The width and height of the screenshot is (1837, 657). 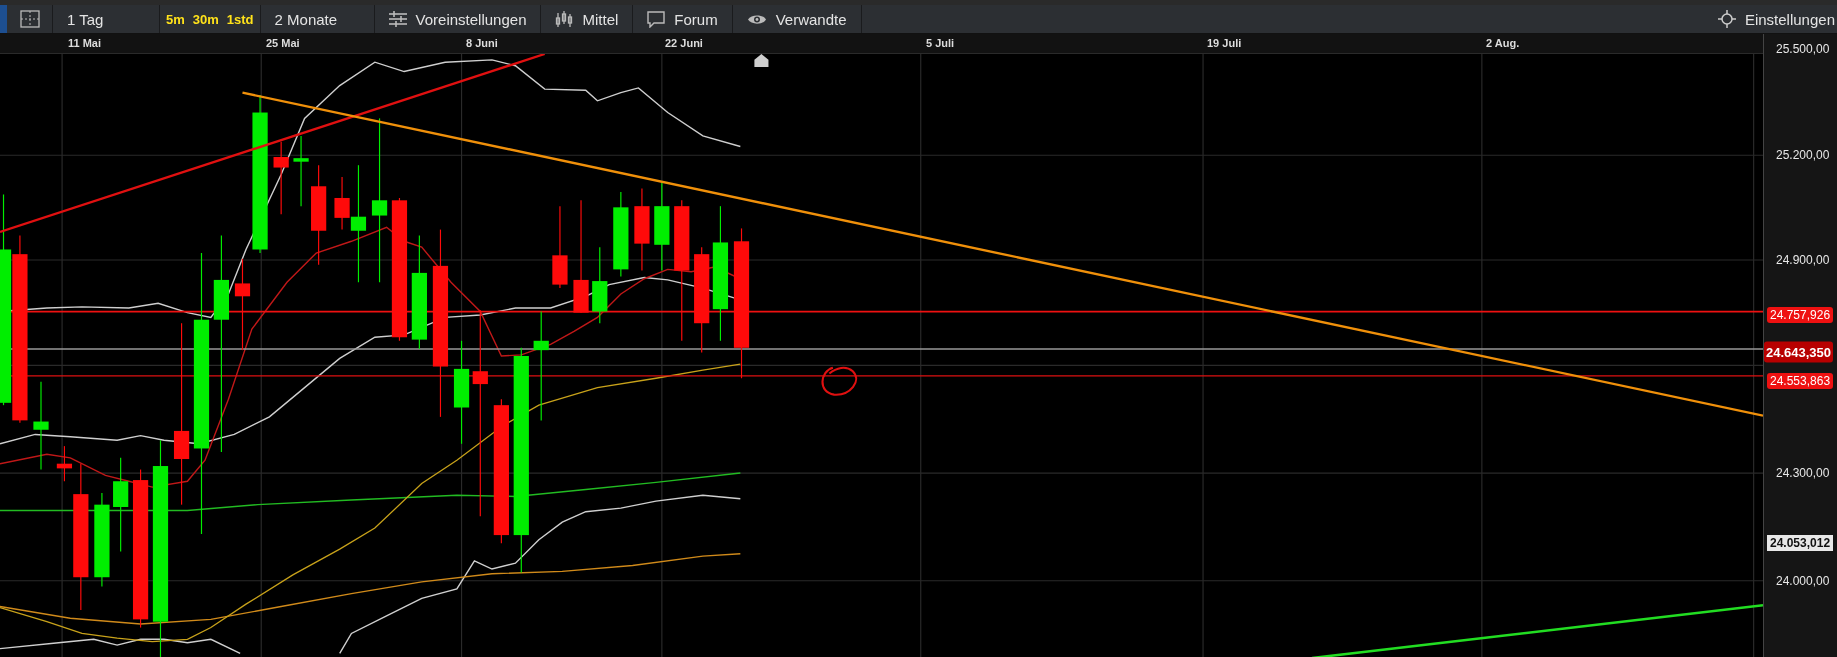 What do you see at coordinates (1803, 473) in the screenshot?
I see `price-tick: 24.300,00` at bounding box center [1803, 473].